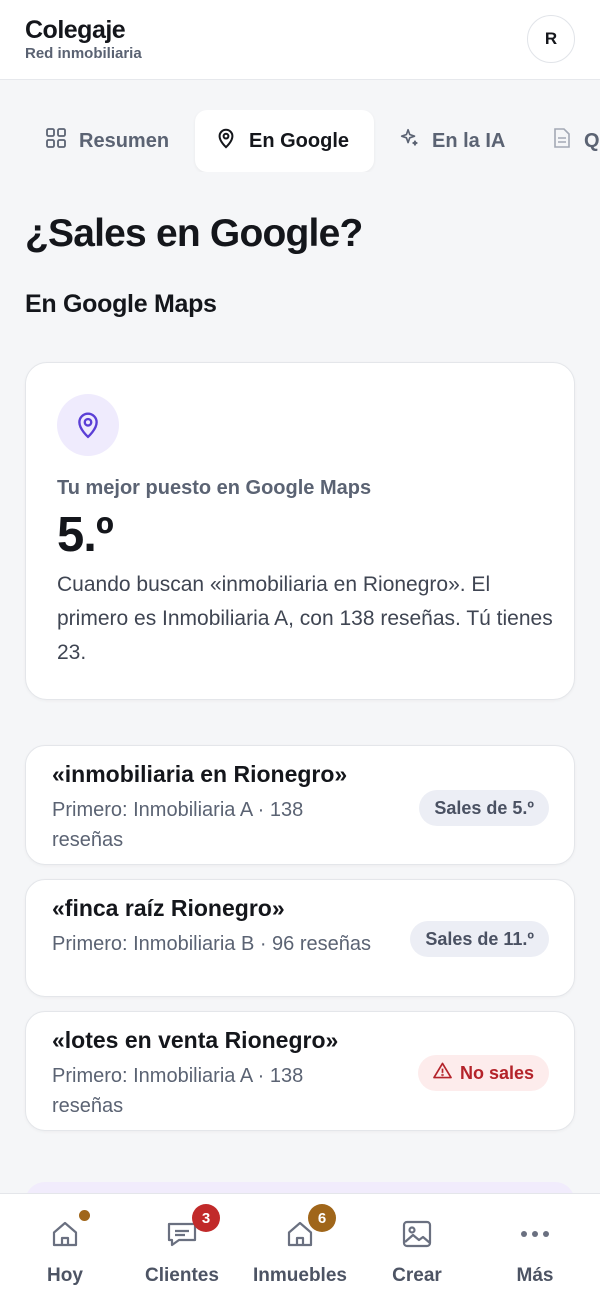  What do you see at coordinates (56, 141) in the screenshot?
I see `grid-icon` at bounding box center [56, 141].